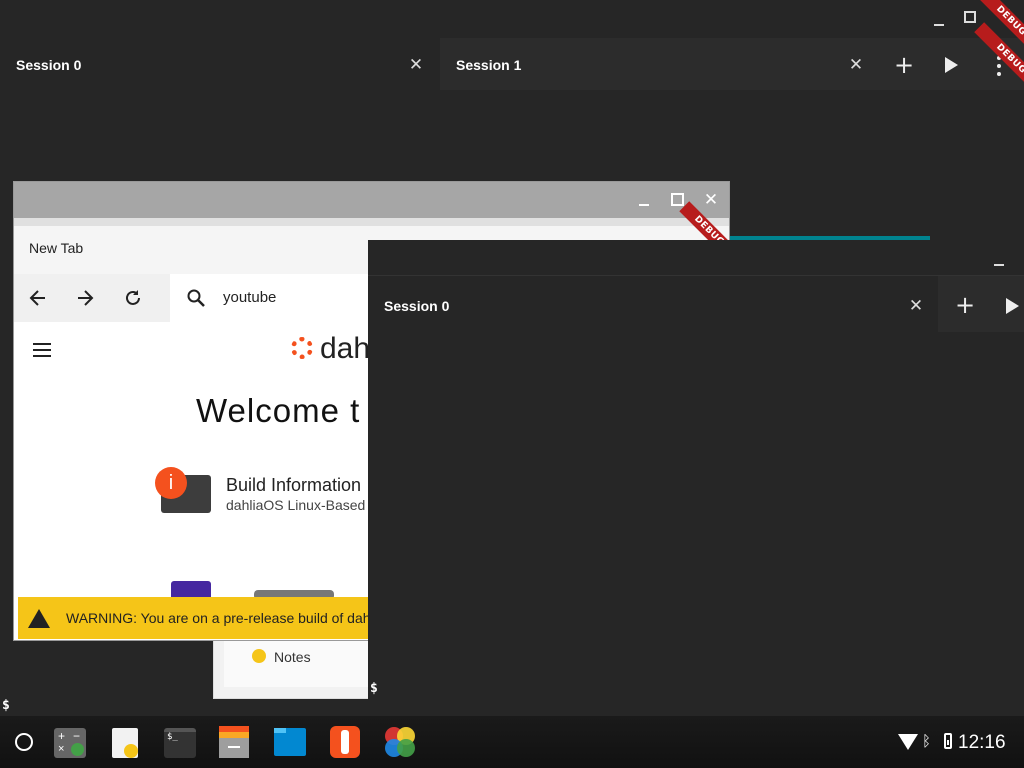 This screenshot has width=1024, height=768. What do you see at coordinates (296, 505) in the screenshot?
I see `build-info-subtitle: dahliaOS Linux-Based` at bounding box center [296, 505].